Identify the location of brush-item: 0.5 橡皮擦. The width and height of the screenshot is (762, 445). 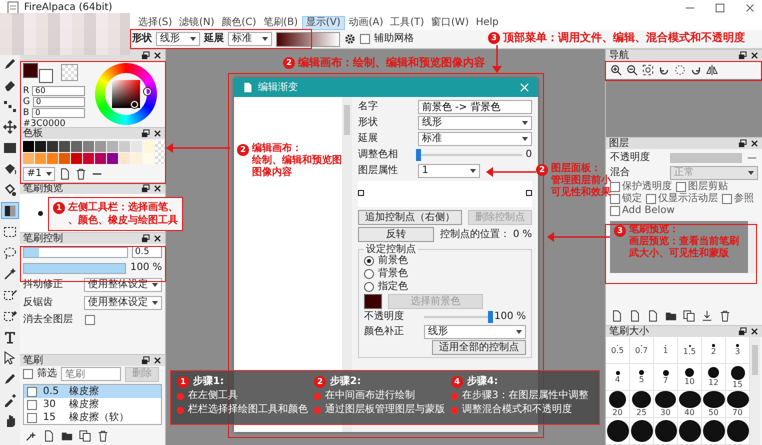
(92, 391).